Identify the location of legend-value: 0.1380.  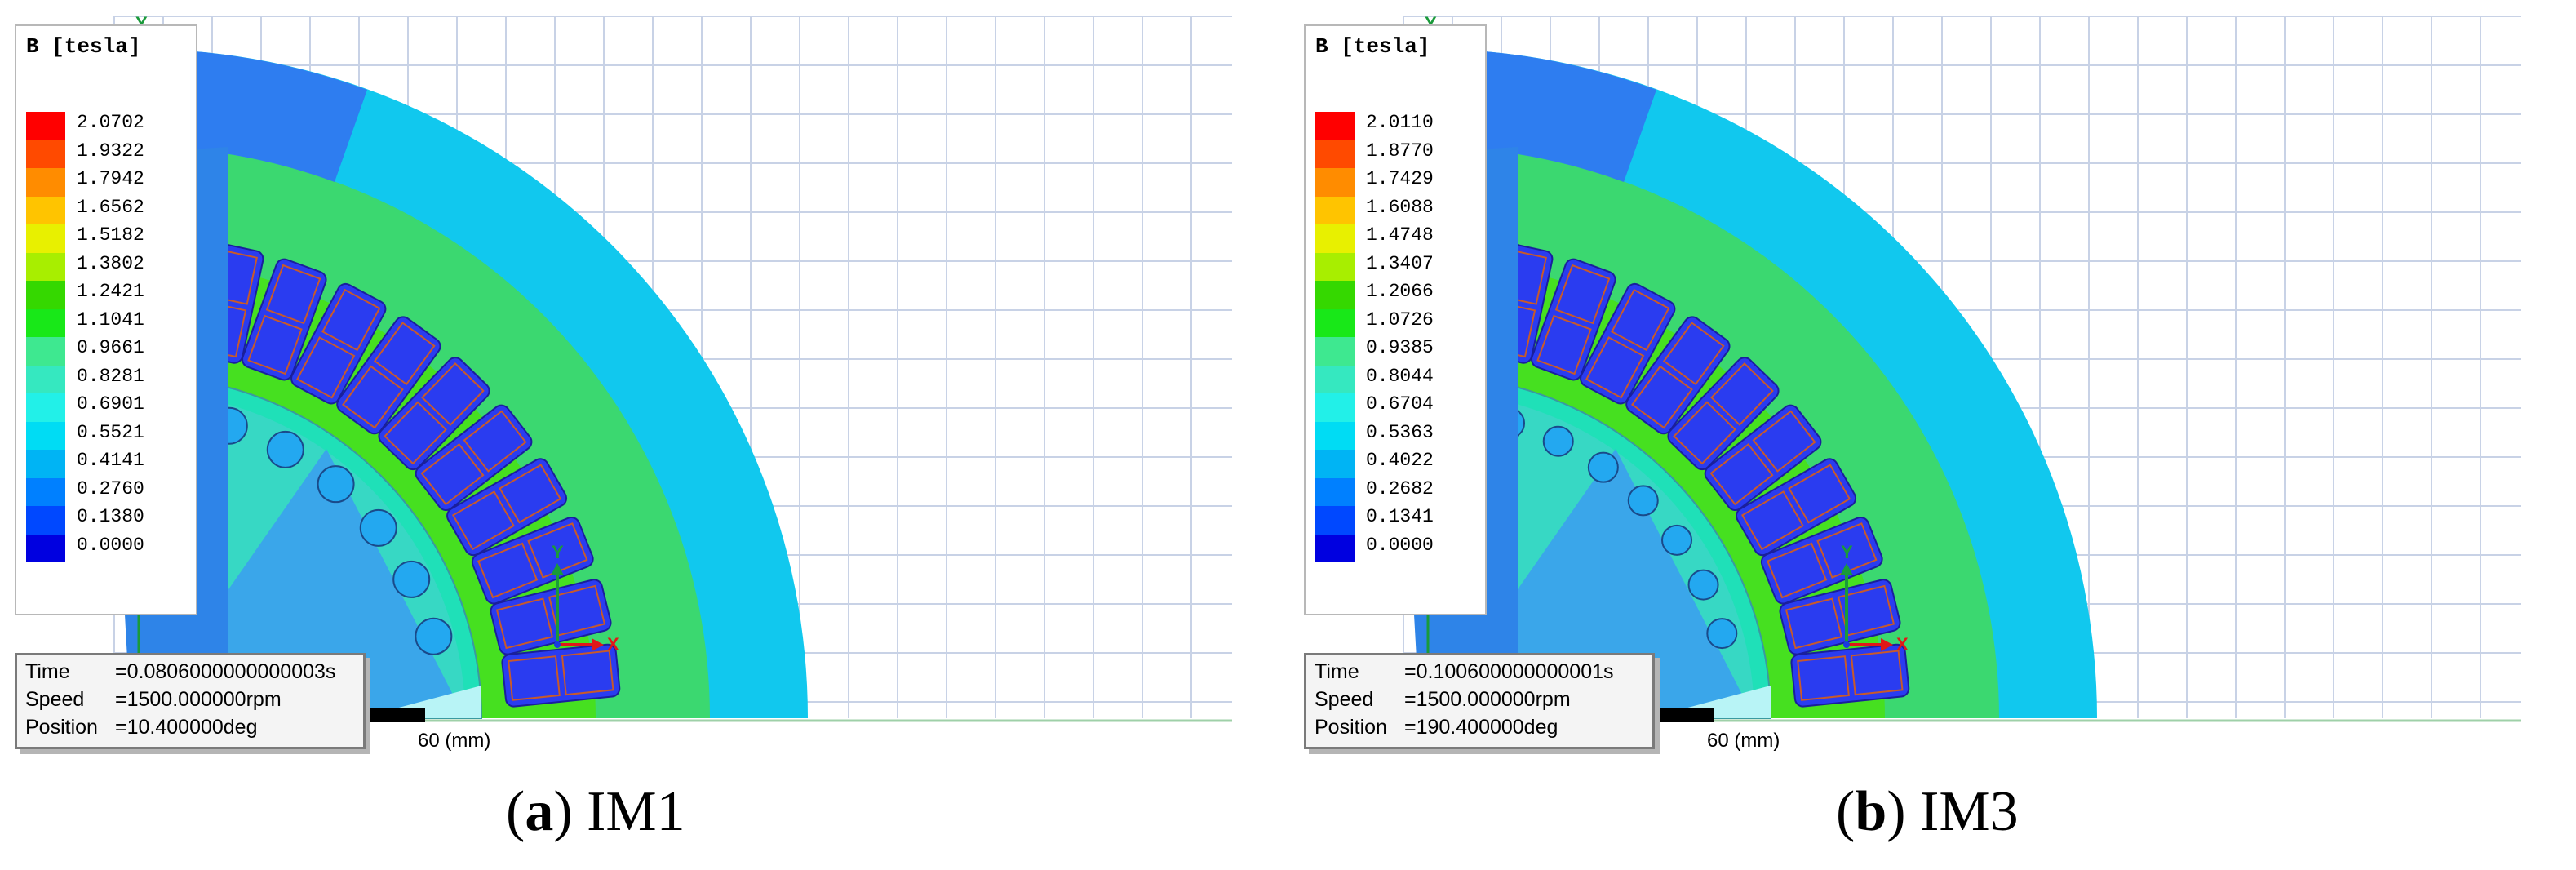
(110, 517).